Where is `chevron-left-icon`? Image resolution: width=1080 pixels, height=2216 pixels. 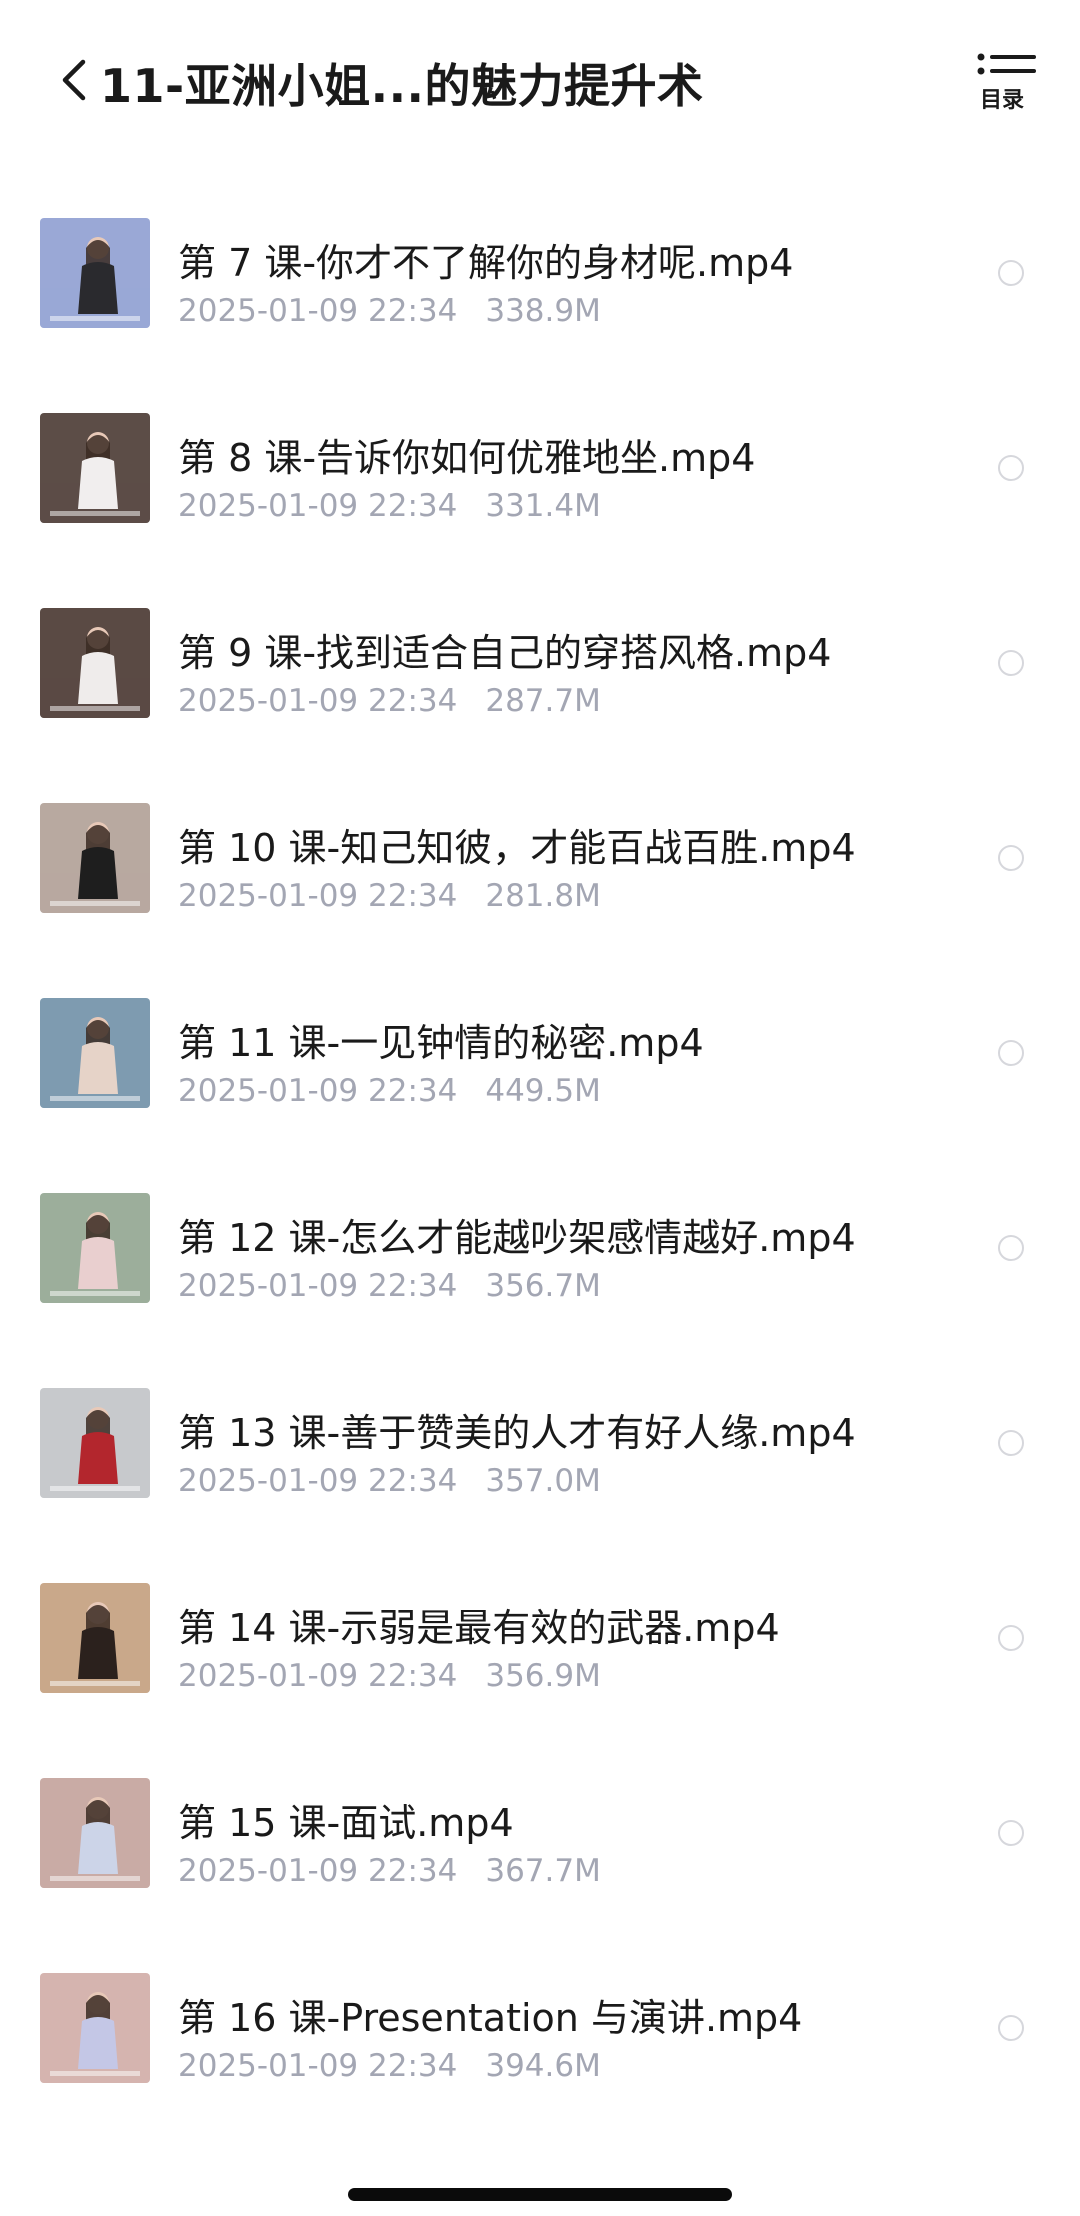 chevron-left-icon is located at coordinates (74, 80).